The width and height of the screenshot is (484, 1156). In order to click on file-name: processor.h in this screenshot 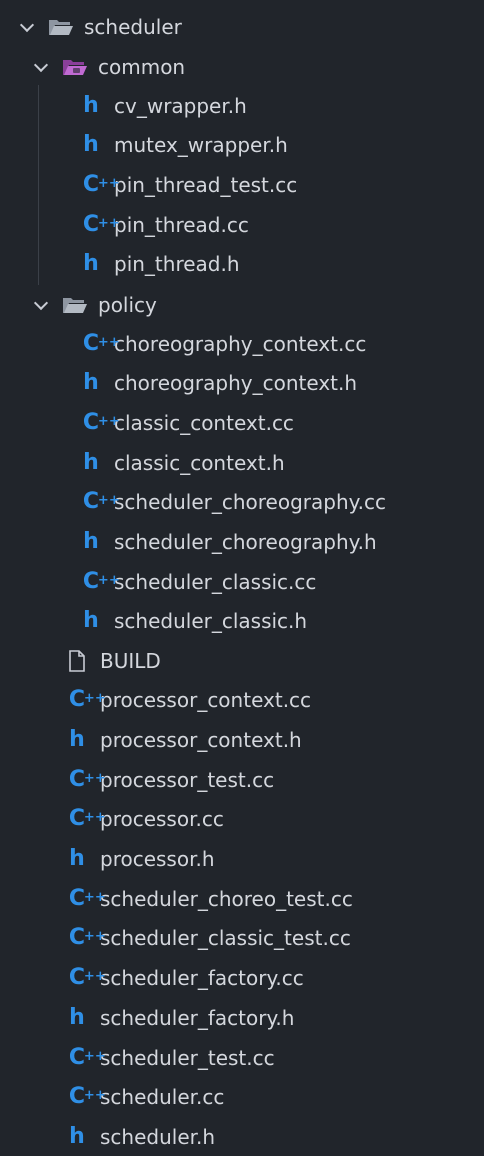, I will do `click(157, 859)`.